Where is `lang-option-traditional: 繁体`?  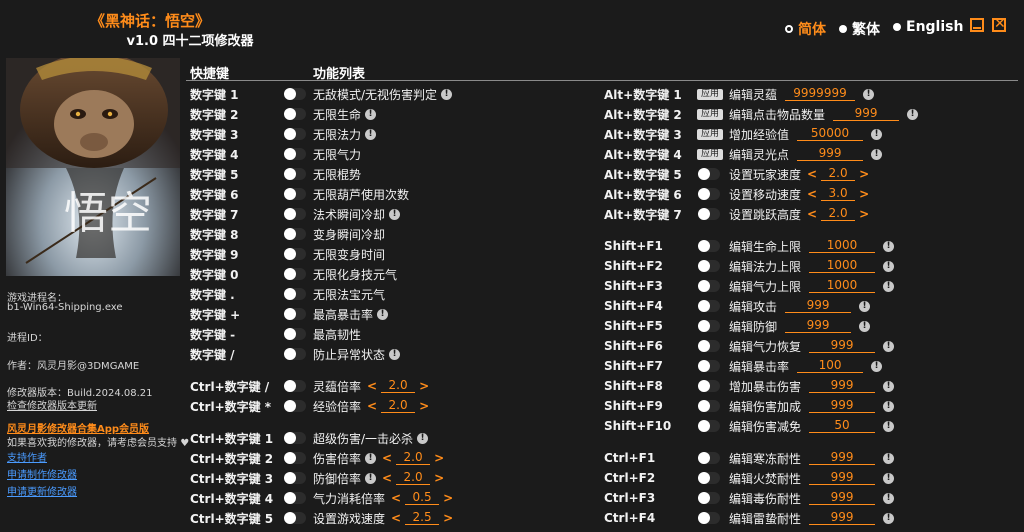 lang-option-traditional: 繁体 is located at coordinates (859, 29).